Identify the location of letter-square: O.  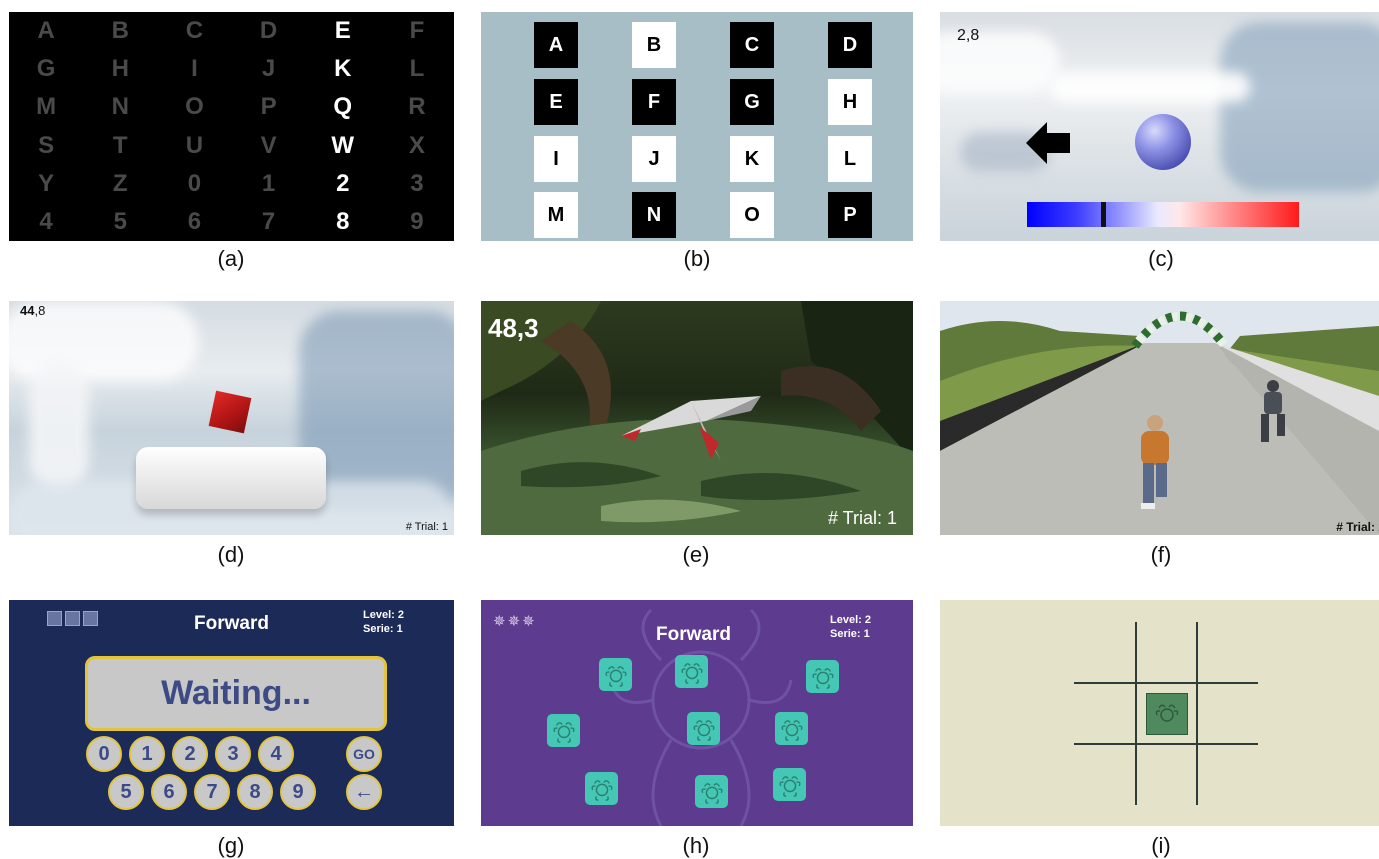
(752, 215).